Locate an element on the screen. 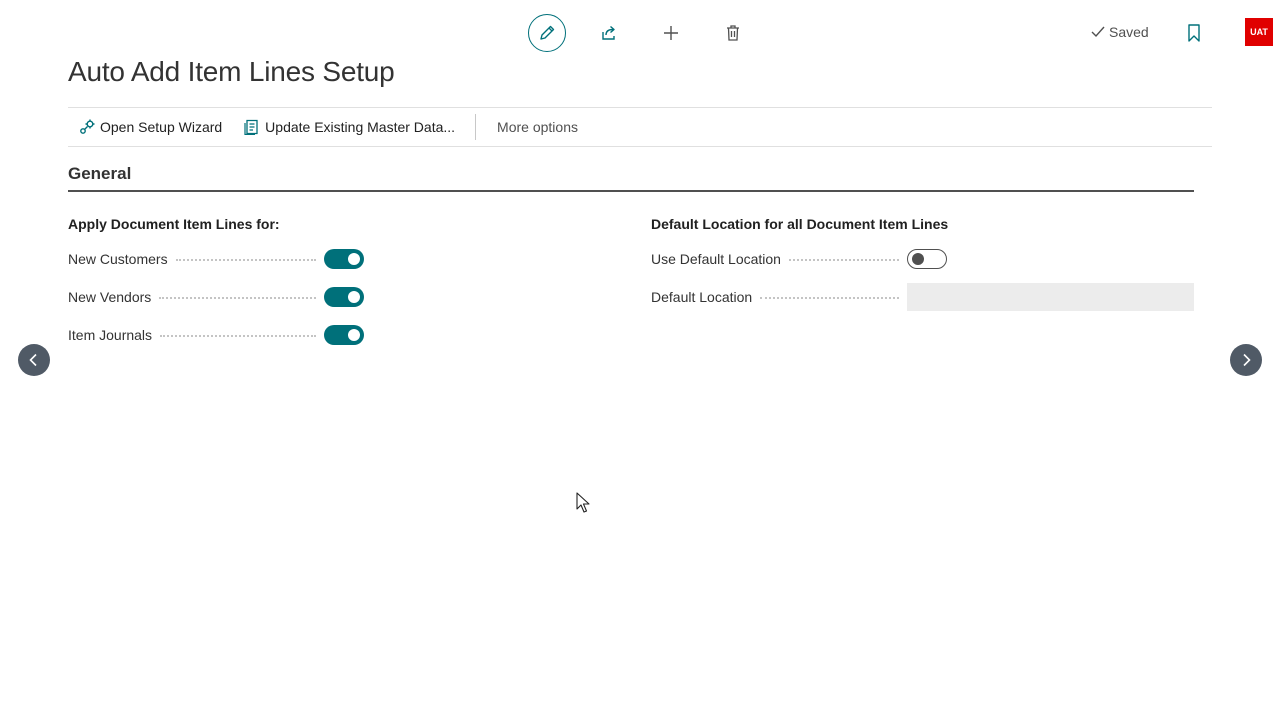 This screenshot has height=720, width=1280. pencil-icon is located at coordinates (547, 32).